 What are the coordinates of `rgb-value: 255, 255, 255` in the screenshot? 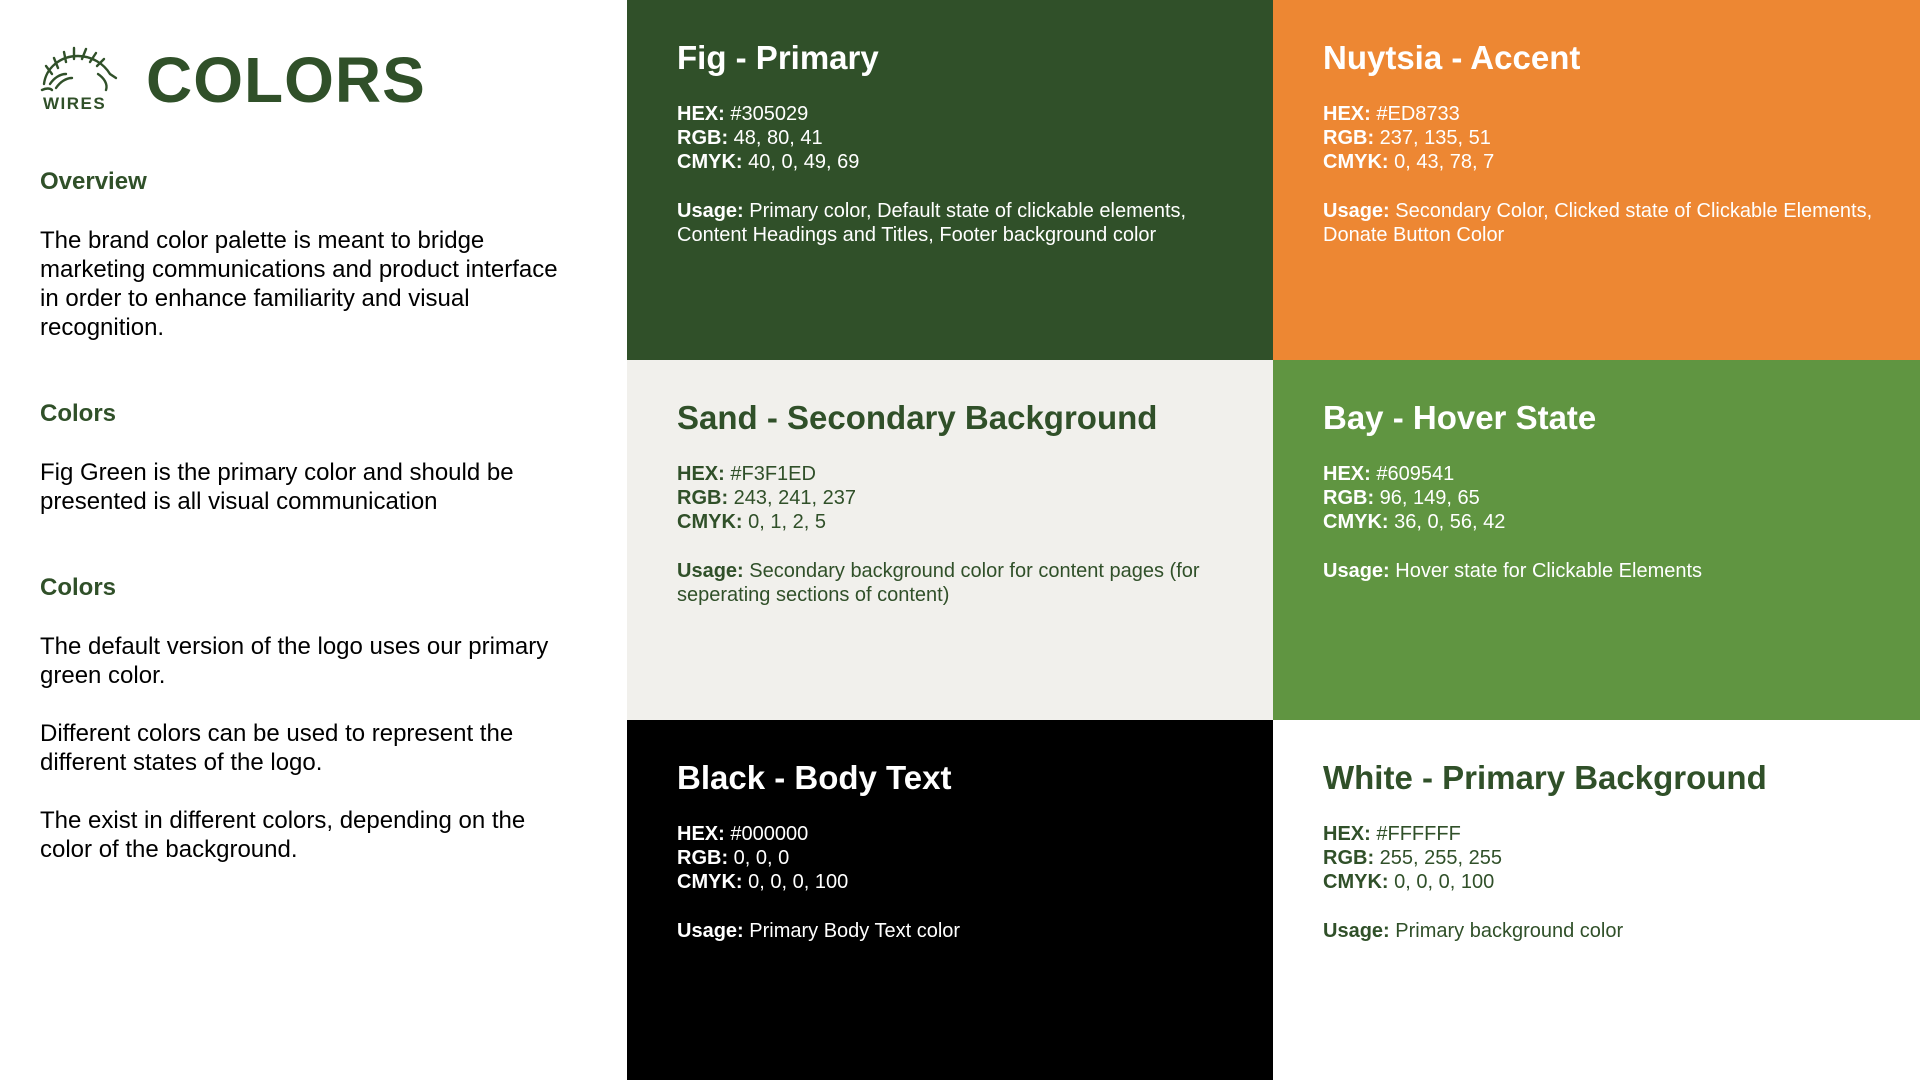 It's located at (1441, 858).